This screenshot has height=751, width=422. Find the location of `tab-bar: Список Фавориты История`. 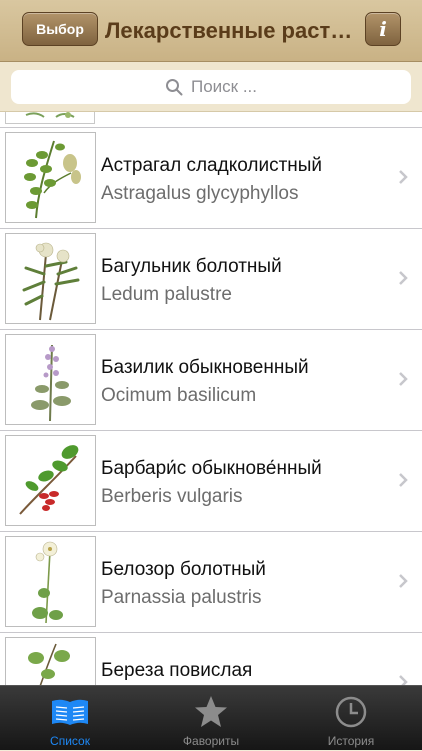

tab-bar: Список Фавориты История is located at coordinates (211, 717).